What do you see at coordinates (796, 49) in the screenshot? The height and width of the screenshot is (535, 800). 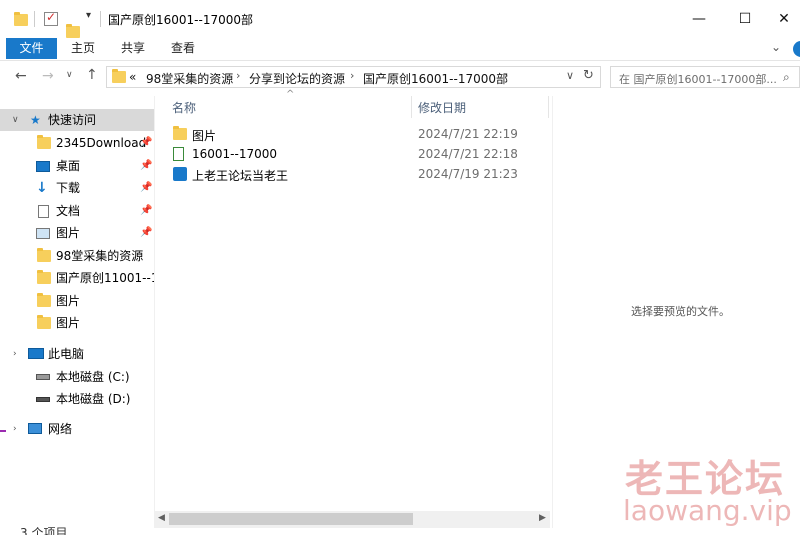 I see `help-icon` at bounding box center [796, 49].